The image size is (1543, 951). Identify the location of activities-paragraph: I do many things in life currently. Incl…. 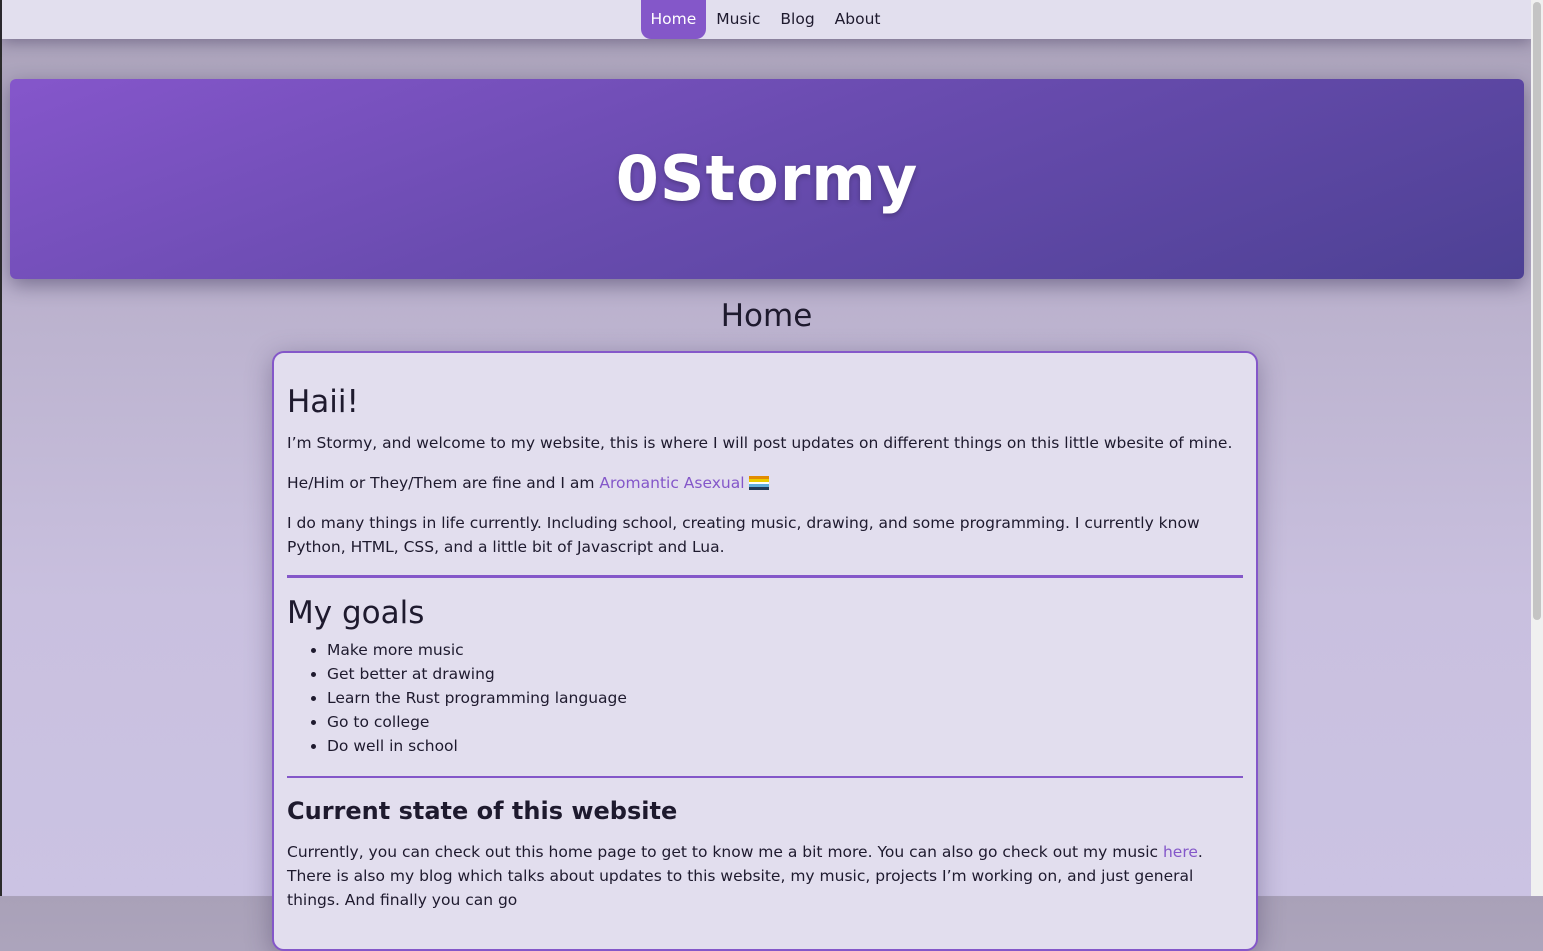
(743, 535).